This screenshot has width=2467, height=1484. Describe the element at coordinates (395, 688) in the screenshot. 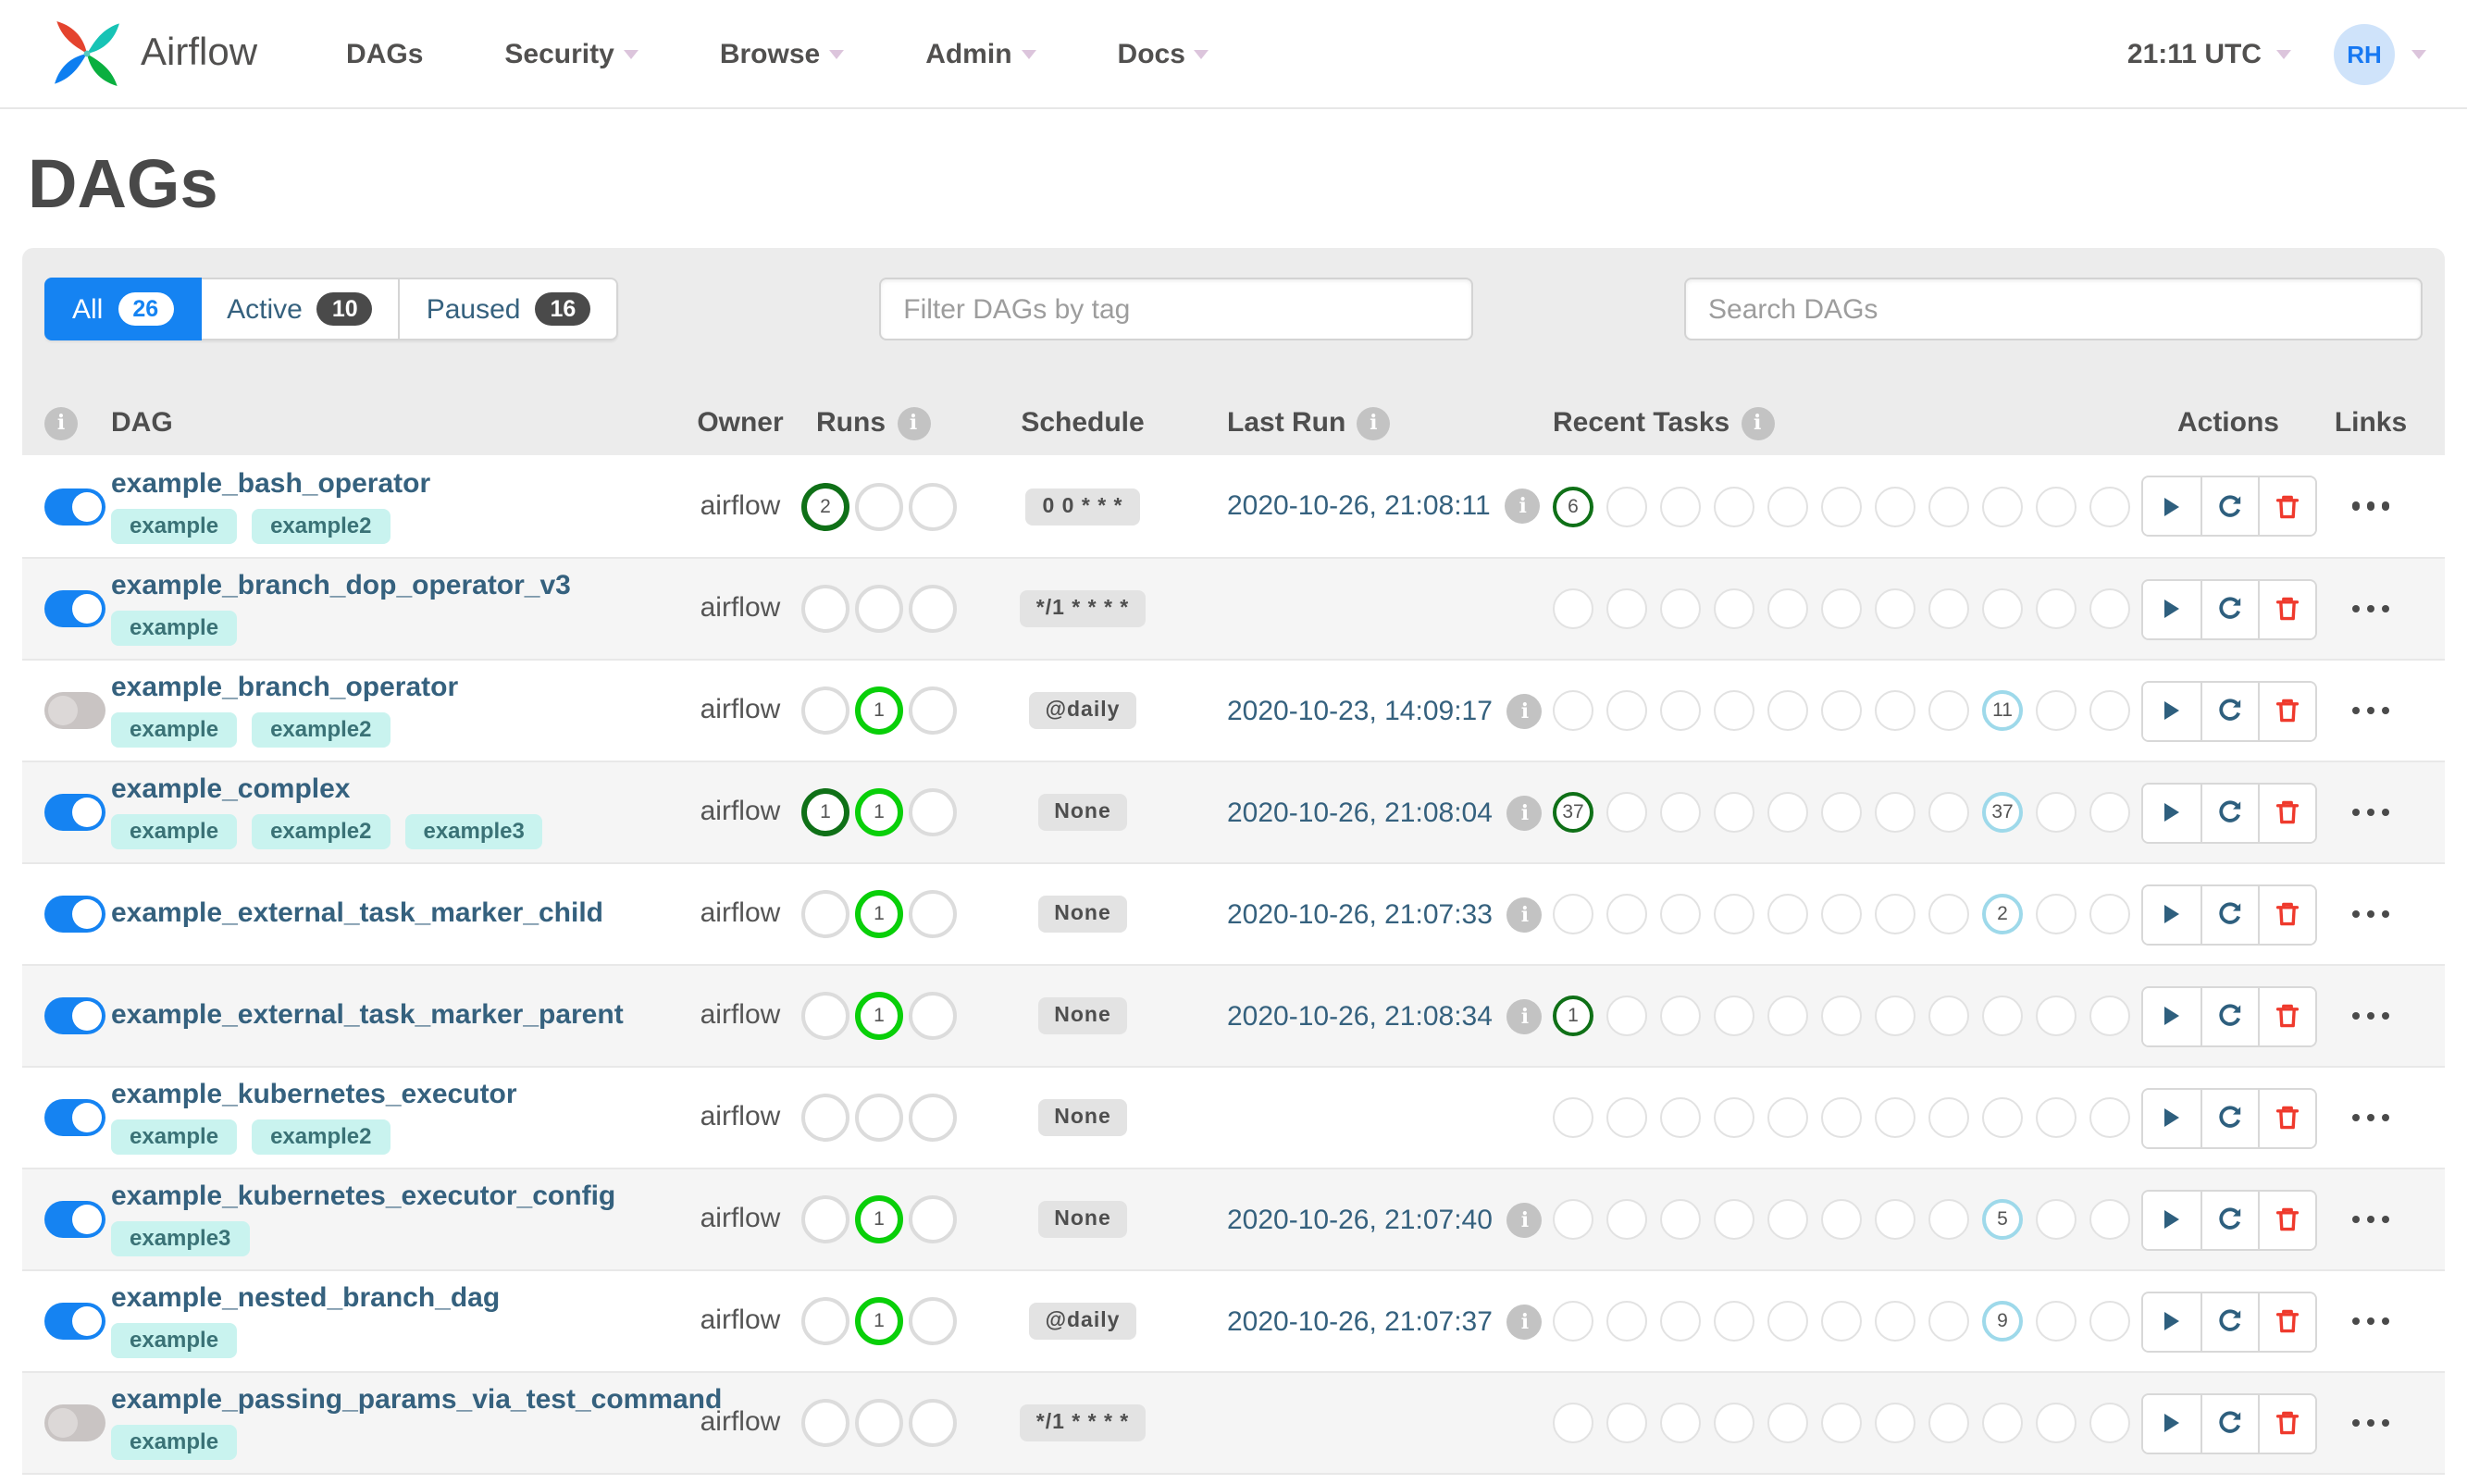

I see `dag-name-link: example_branch_operator` at that location.